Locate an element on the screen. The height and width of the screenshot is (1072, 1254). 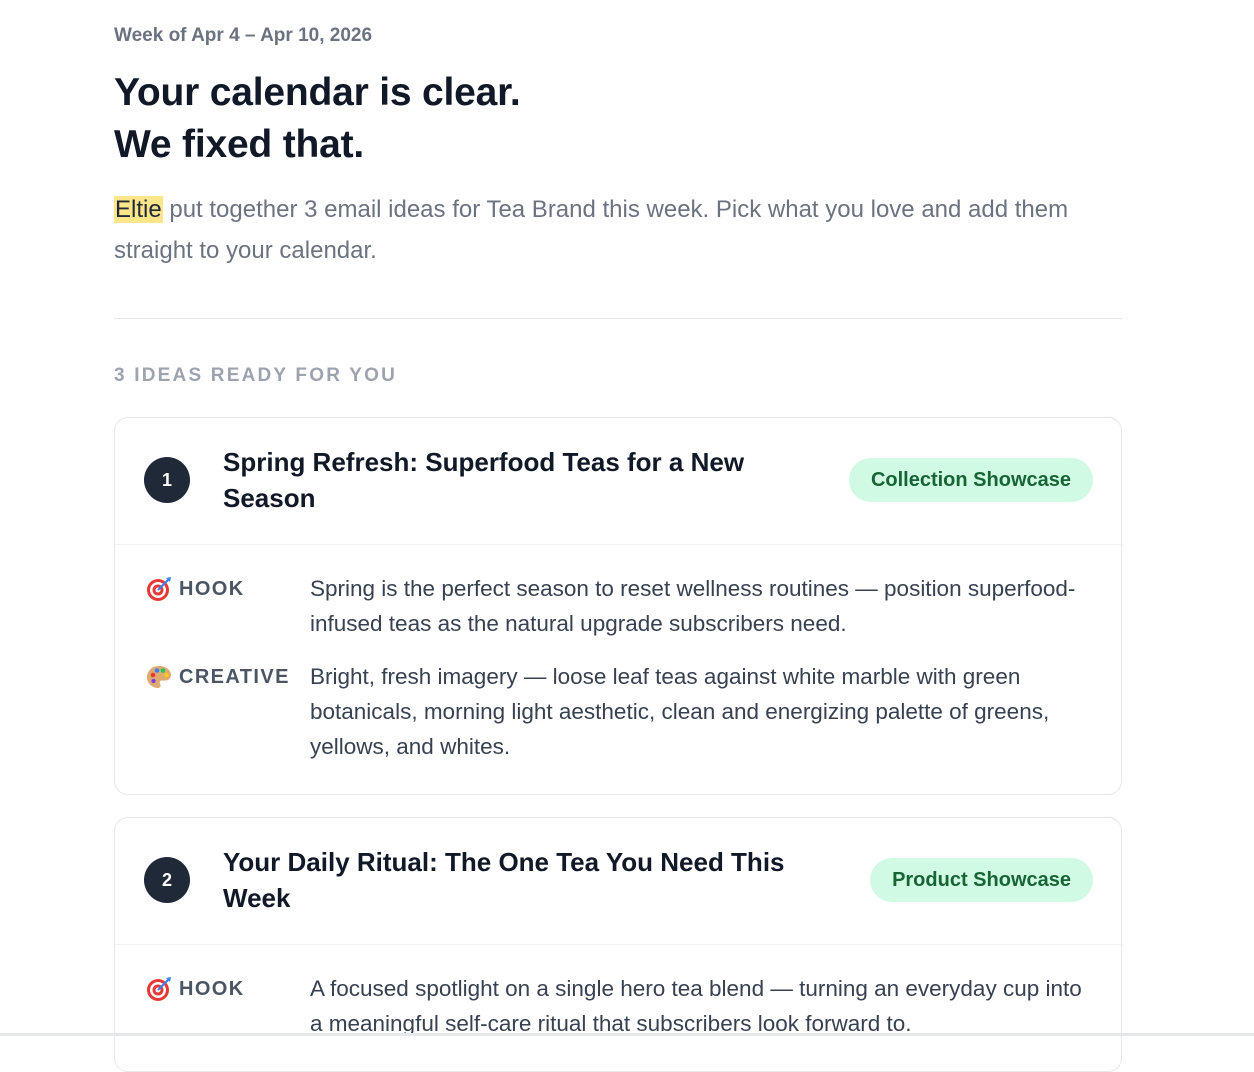
creative-label: CREATIVE is located at coordinates (227, 677).